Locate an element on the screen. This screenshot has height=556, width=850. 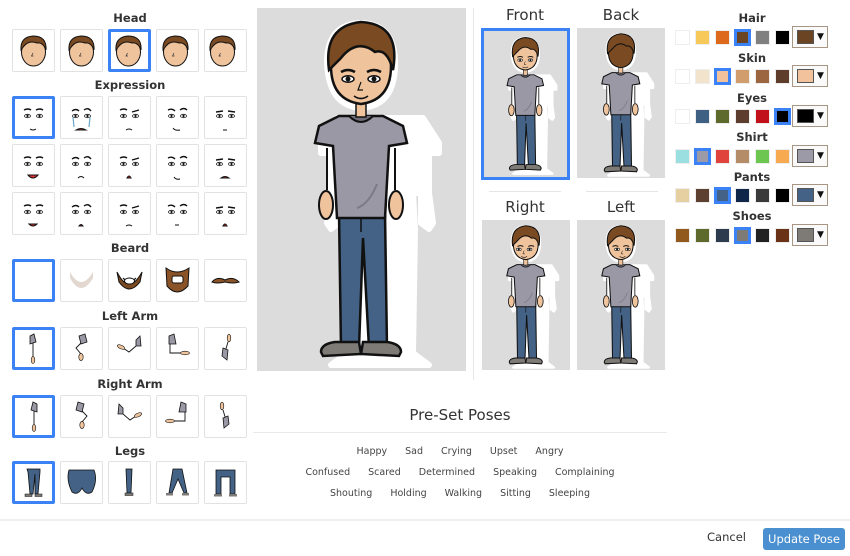
expression-option-skeptical is located at coordinates (129, 117).